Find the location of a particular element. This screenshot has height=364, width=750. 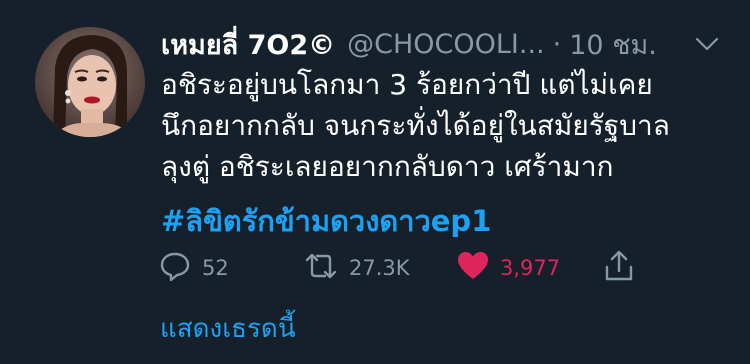

share-button is located at coordinates (619, 268).